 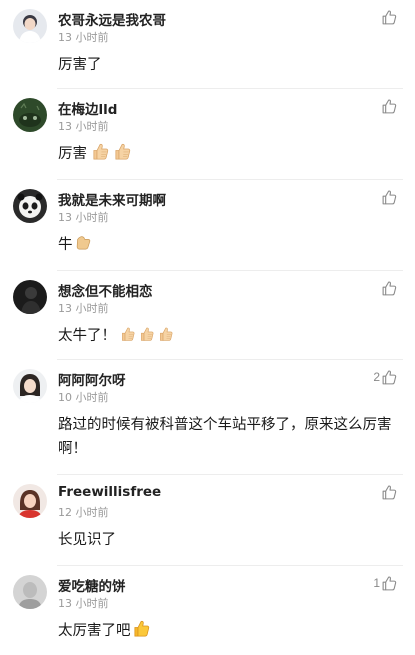 What do you see at coordinates (230, 632) in the screenshot?
I see `comment-text: 太厉害了吧` at bounding box center [230, 632].